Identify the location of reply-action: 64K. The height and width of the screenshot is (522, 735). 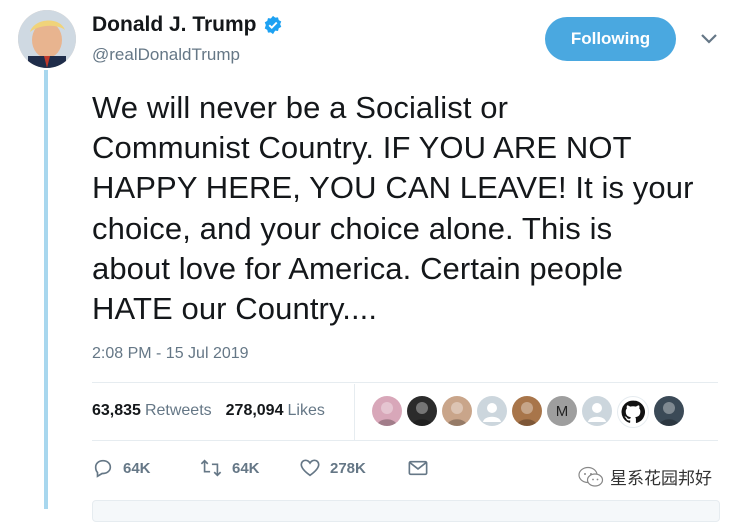
(145, 468).